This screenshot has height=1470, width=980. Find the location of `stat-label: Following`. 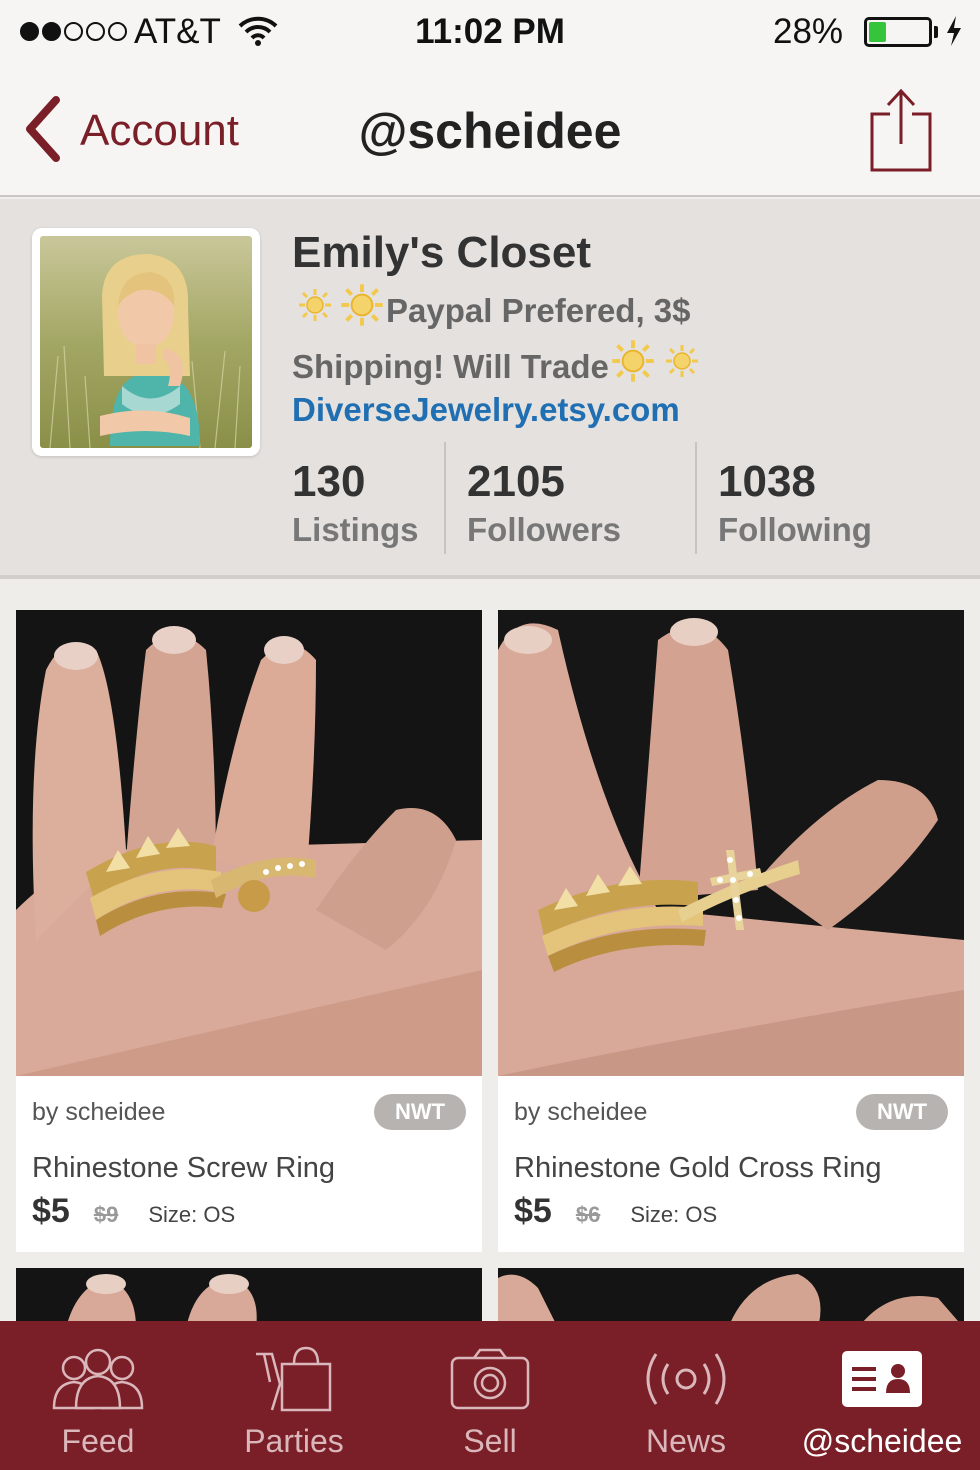

stat-label: Following is located at coordinates (795, 529).